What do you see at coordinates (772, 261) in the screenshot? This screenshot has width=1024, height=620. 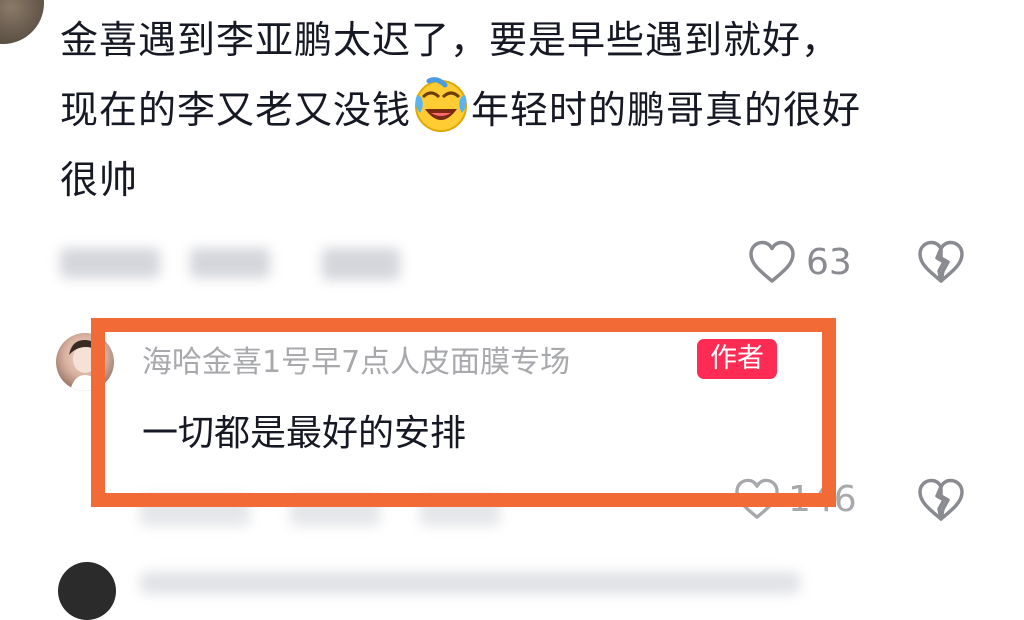 I see `heart-outline-icon` at bounding box center [772, 261].